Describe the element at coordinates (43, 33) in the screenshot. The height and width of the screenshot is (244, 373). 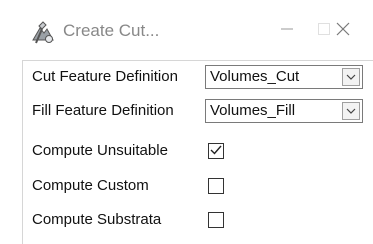
I see `earthwork-tools-icon` at that location.